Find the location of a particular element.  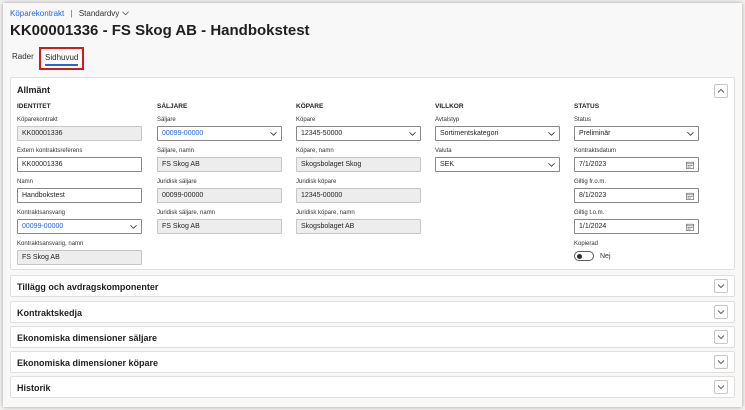

buyer-value: 12345-50000 is located at coordinates (322, 133).